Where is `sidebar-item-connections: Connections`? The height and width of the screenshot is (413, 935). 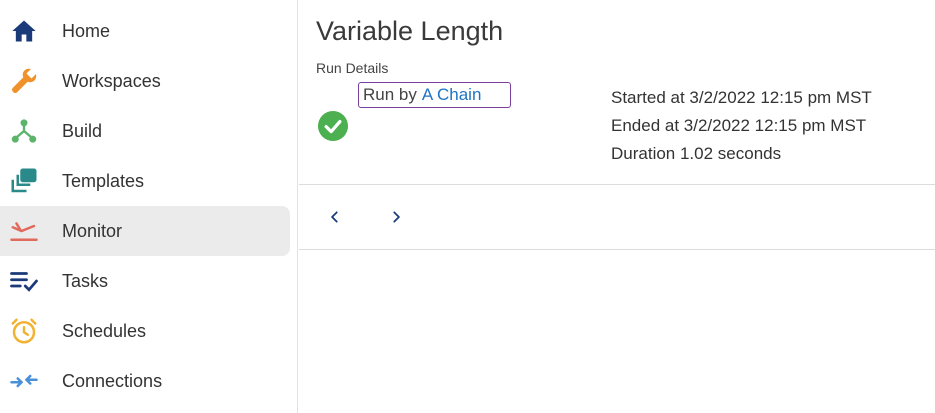
sidebar-item-connections: Connections is located at coordinates (145, 381).